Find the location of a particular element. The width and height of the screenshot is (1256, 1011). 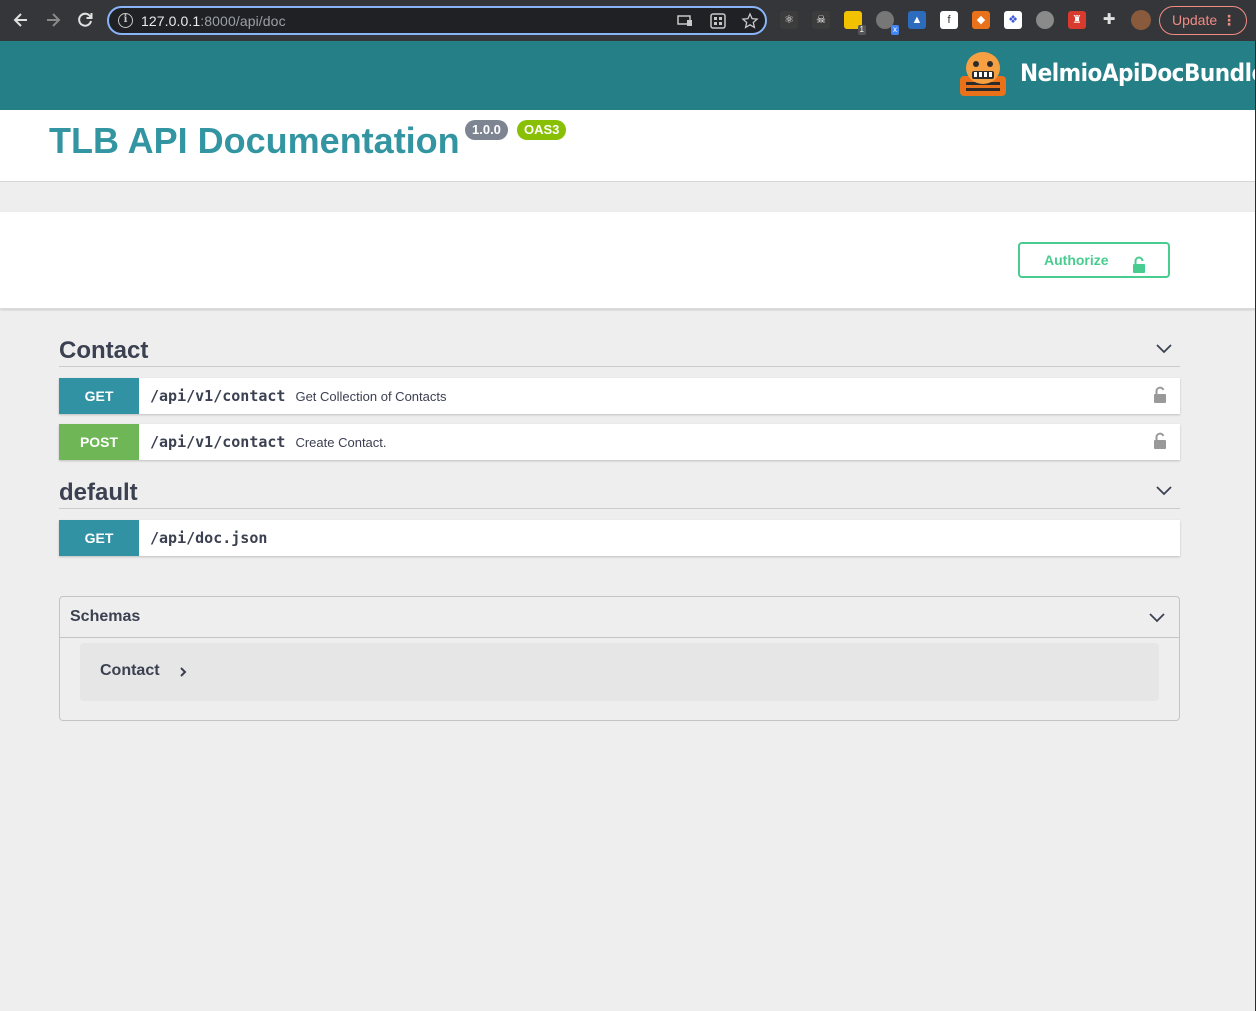

extension-docker-icon: ▲ is located at coordinates (917, 20).